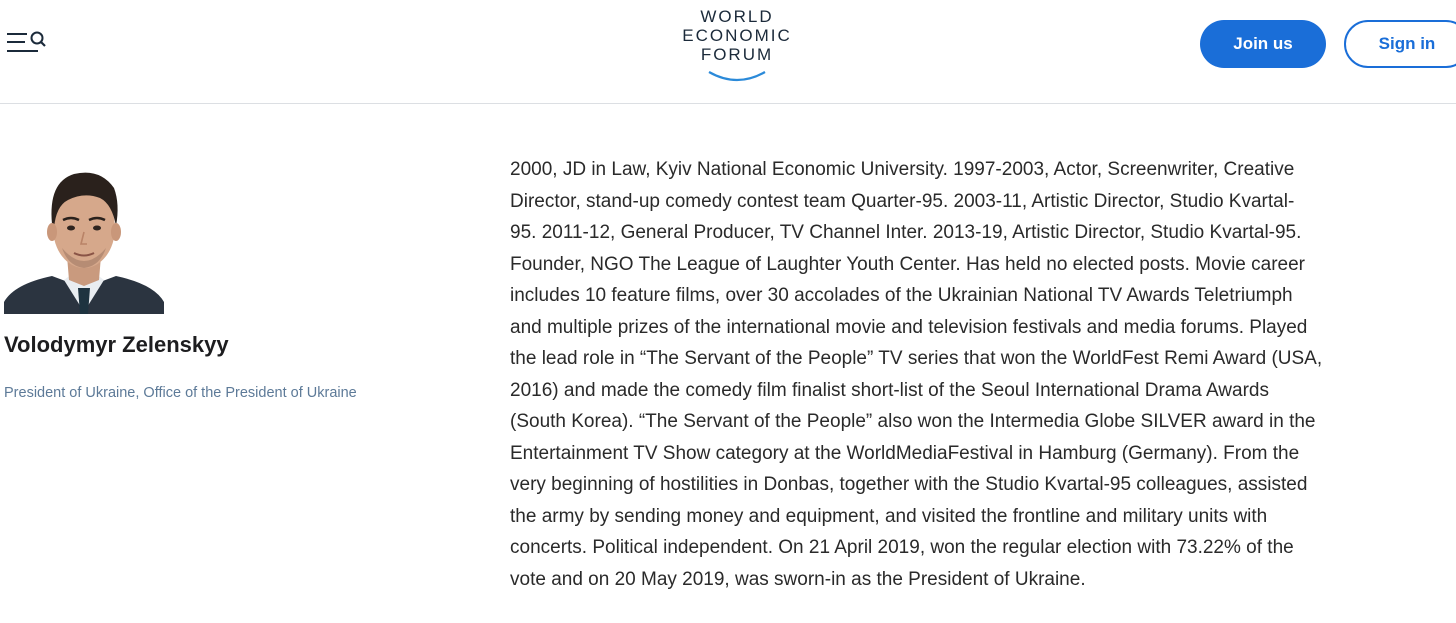  I want to click on logo-line-1: WORLD, so click(737, 16).